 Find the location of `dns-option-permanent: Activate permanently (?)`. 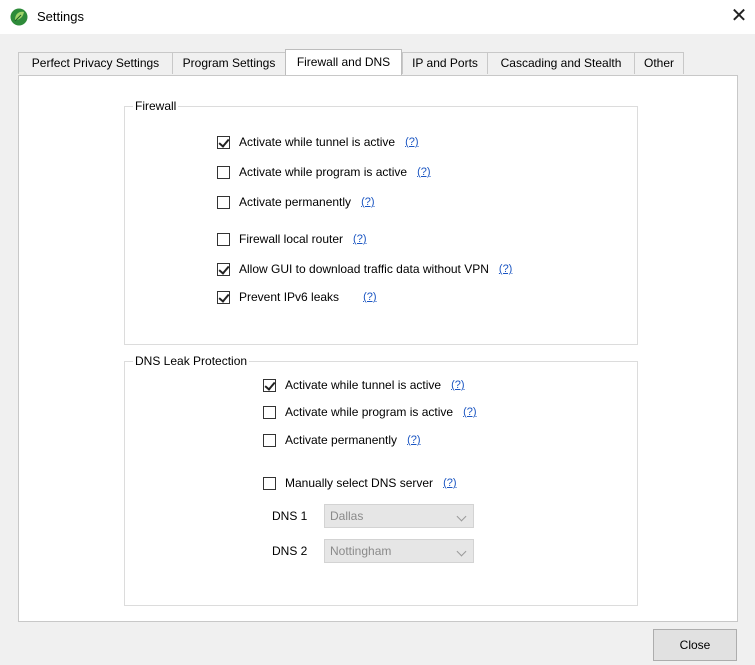

dns-option-permanent: Activate permanently (?) is located at coordinates (342, 440).